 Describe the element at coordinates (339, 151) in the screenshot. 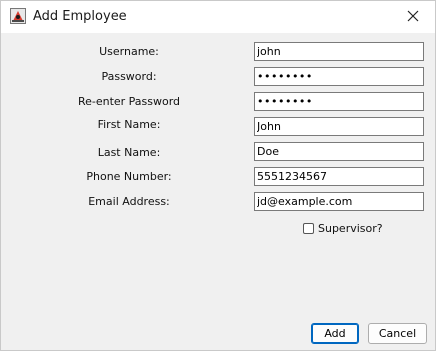

I see `last-name-field` at that location.